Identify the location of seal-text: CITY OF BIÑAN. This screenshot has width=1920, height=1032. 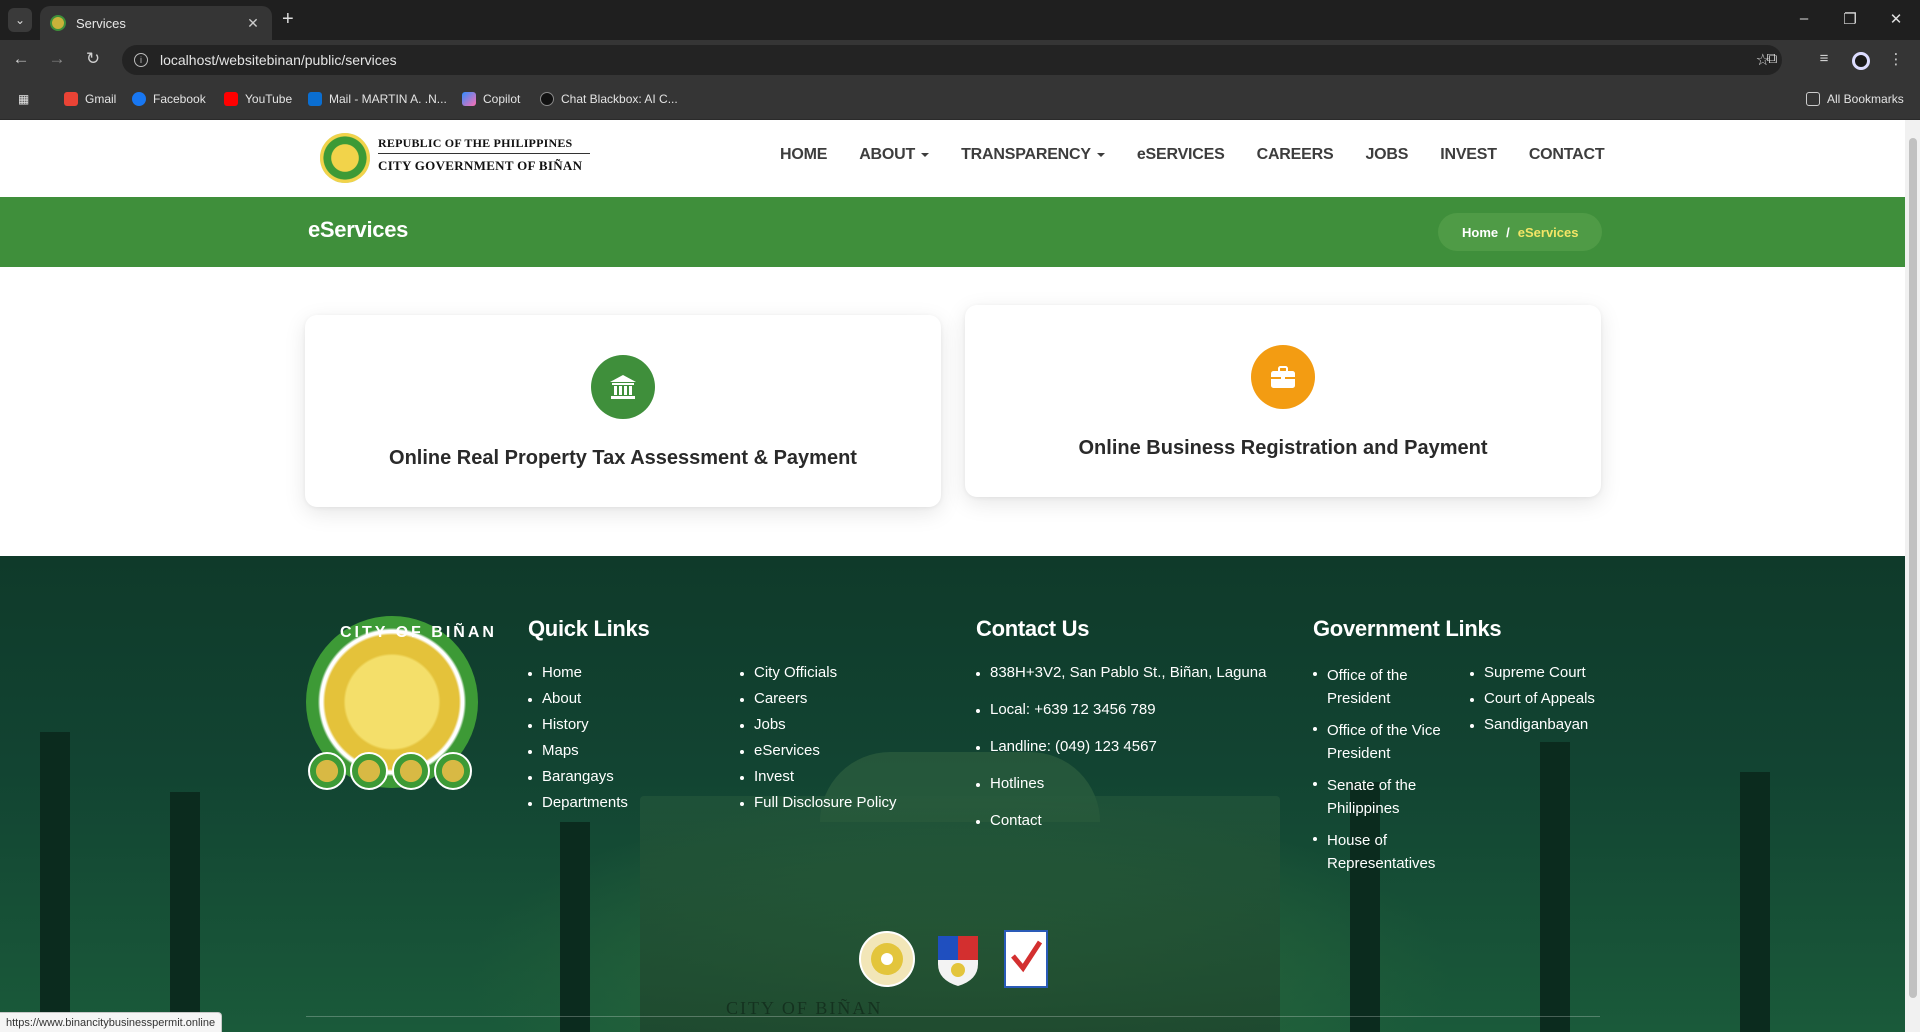
(418, 632).